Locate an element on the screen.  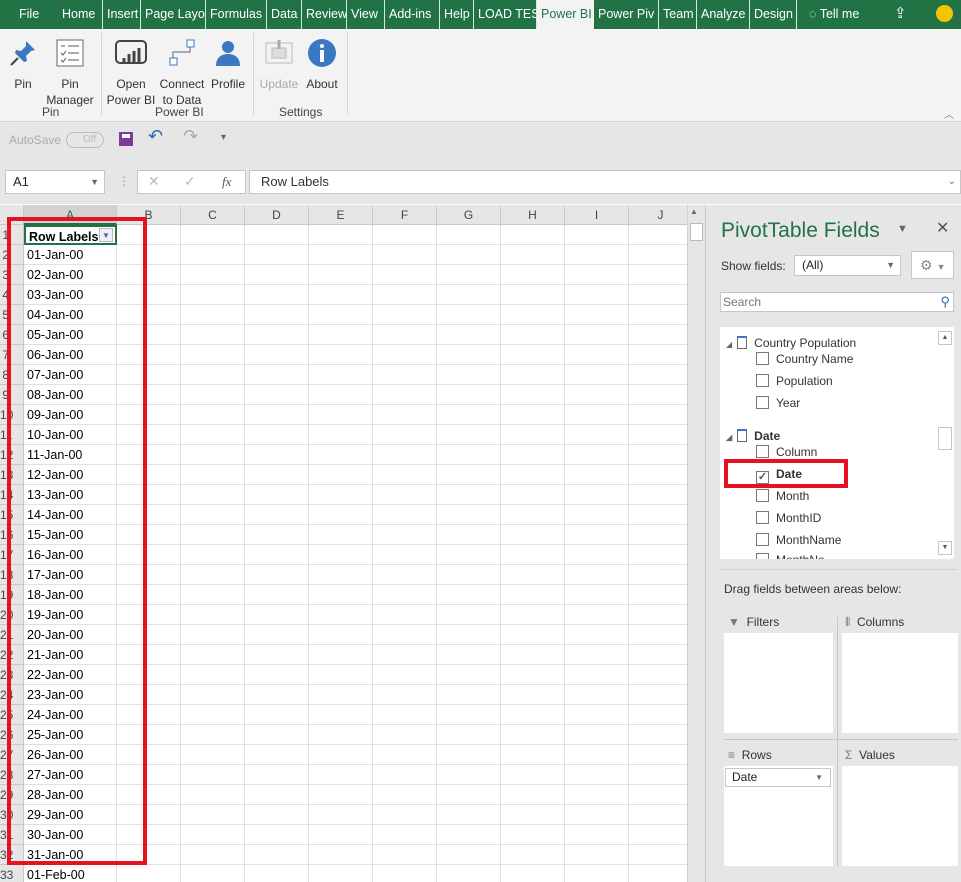
cell-date: 21-Jan-00 is located at coordinates (70, 655).